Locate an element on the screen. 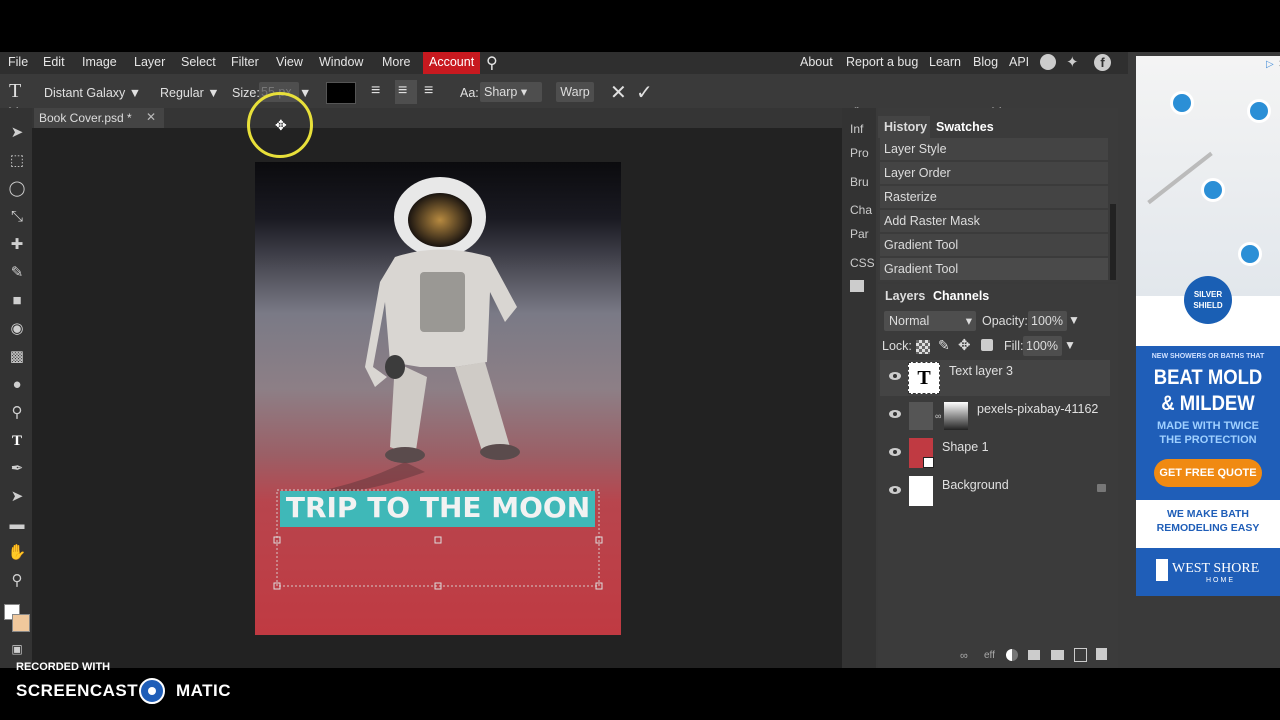 The width and height of the screenshot is (1280, 720). menu-learn: Learn is located at coordinates (945, 62).